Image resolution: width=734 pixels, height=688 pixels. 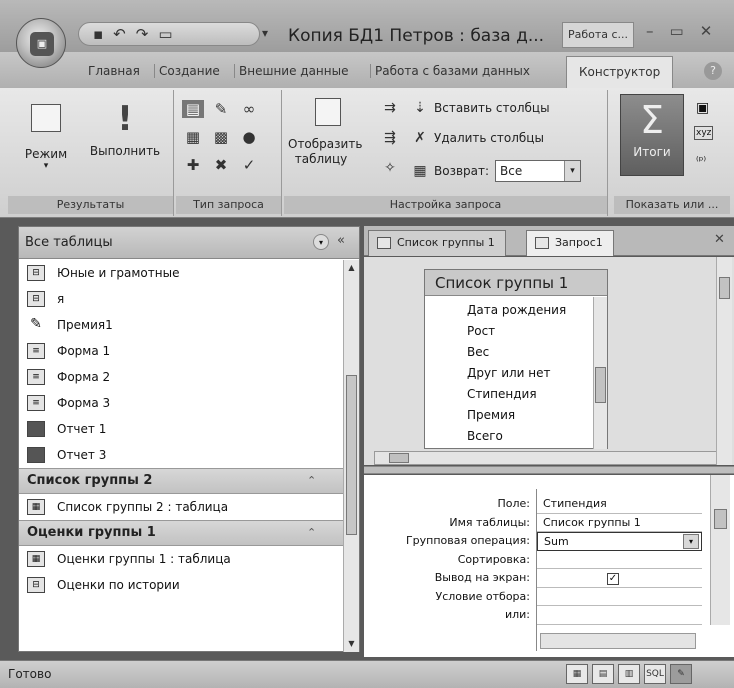 What do you see at coordinates (221, 137) in the screenshot?
I see `crosstab-icon: ▩` at bounding box center [221, 137].